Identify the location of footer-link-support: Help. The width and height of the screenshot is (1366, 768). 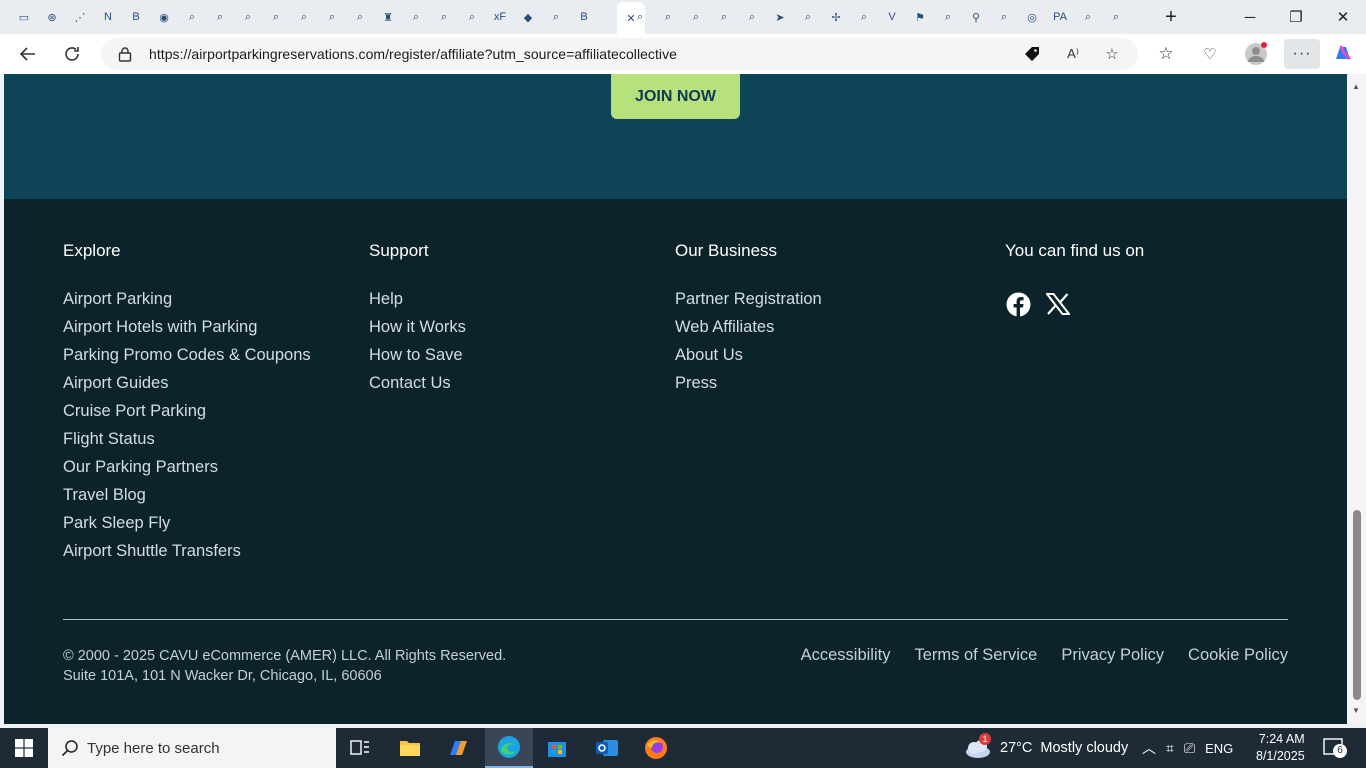
(417, 299).